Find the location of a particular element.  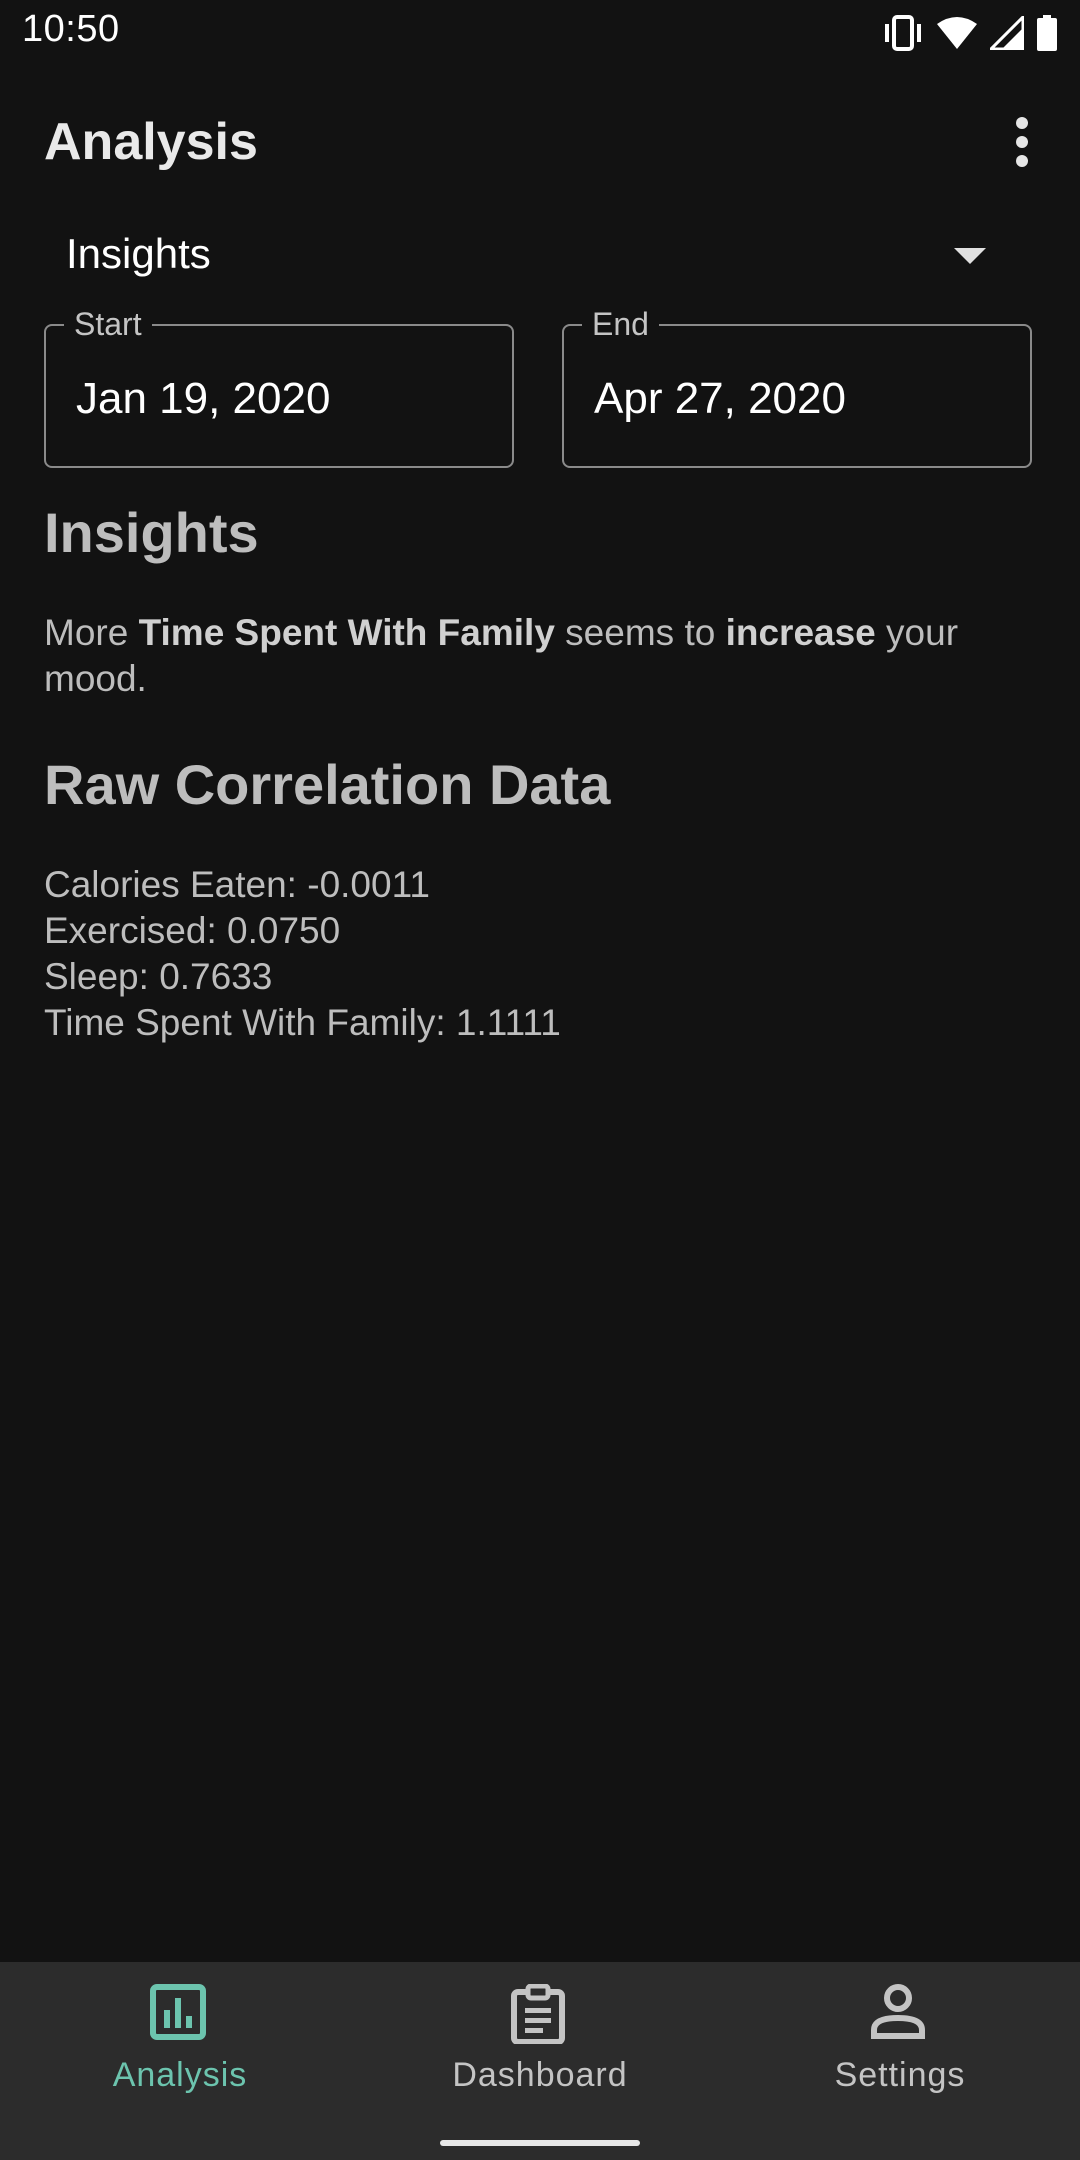

vibrate-icon is located at coordinates (903, 33).